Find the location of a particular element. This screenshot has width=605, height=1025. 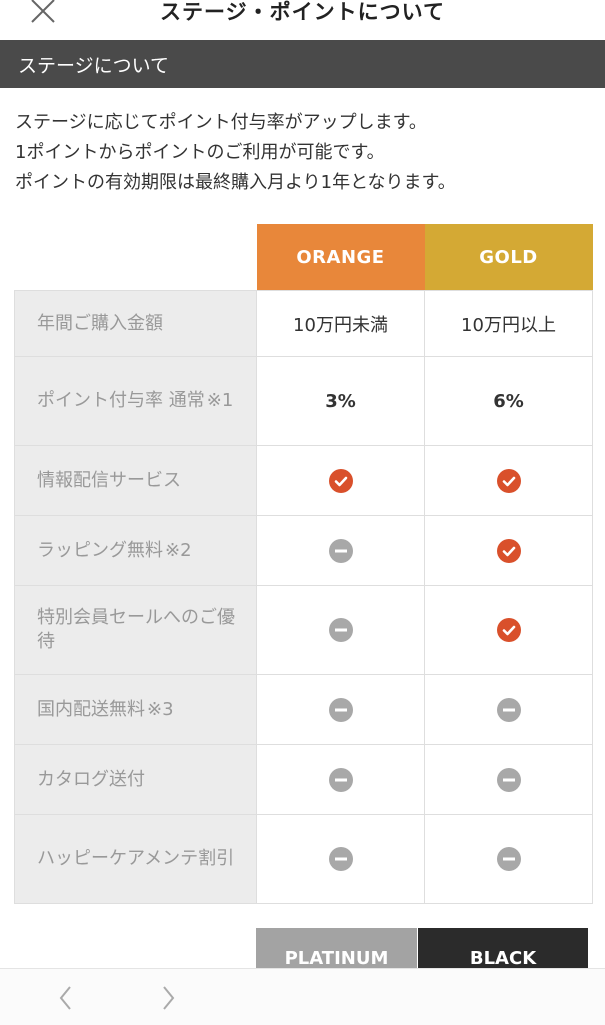

row-label: ラッピング無料 ※2 is located at coordinates (135, 550).